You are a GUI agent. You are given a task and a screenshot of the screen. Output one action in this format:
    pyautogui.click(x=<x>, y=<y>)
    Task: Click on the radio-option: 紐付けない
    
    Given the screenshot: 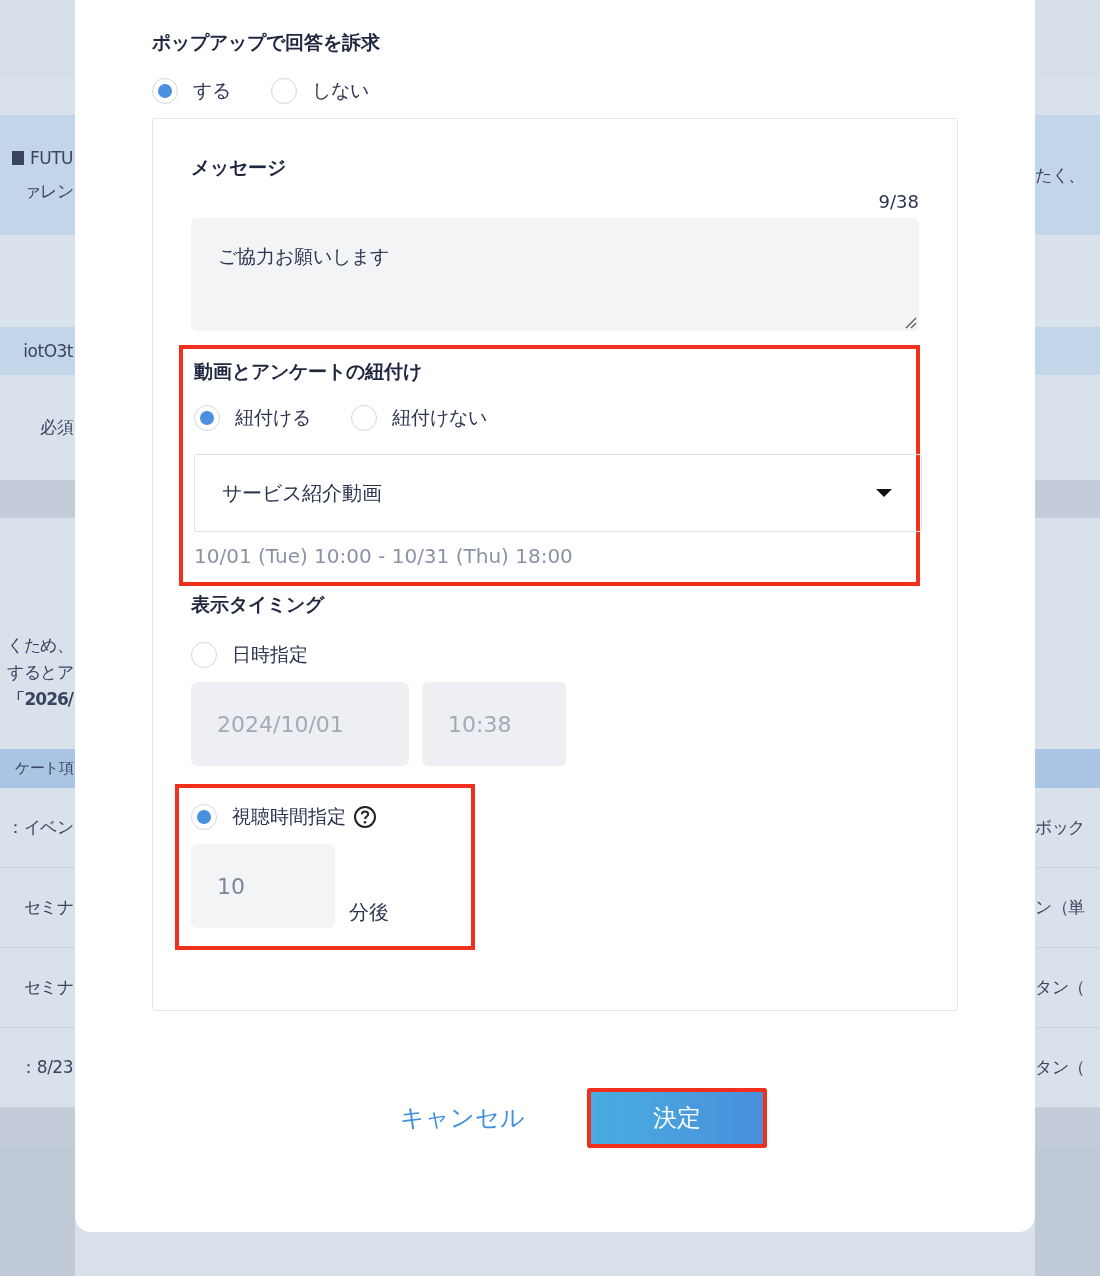 What is the action you would take?
    pyautogui.click(x=419, y=418)
    